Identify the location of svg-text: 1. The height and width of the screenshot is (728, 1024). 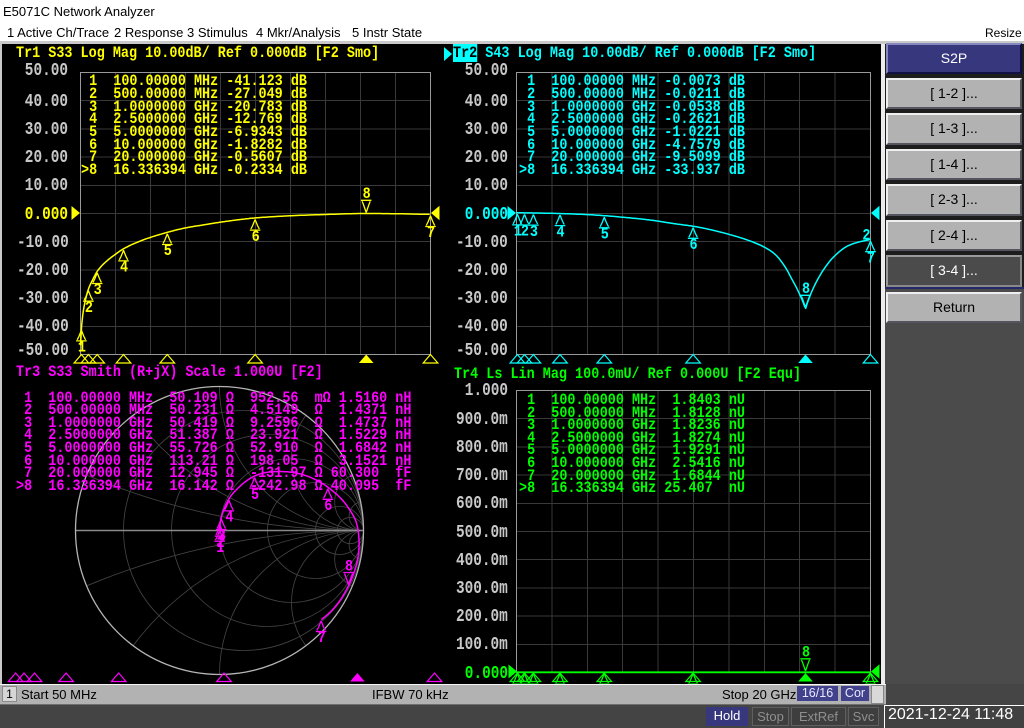
(82, 348).